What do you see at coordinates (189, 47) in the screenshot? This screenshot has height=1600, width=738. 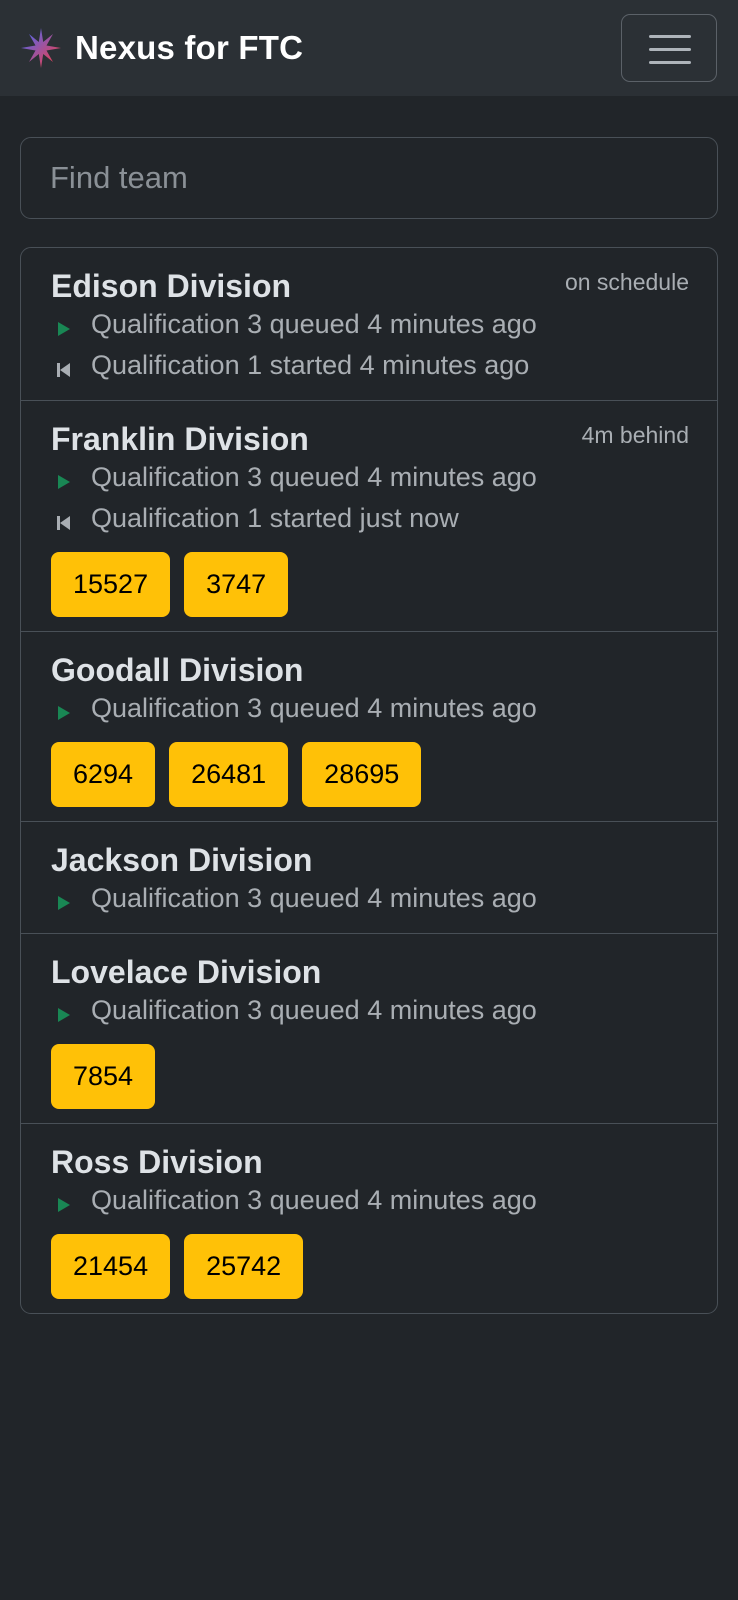 I see `brand-name: Nexus for FTC` at bounding box center [189, 47].